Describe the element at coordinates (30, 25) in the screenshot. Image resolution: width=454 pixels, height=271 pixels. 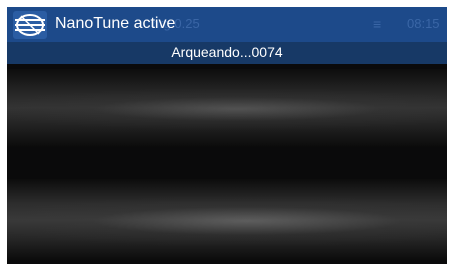
I see `nanotune-logo-icon` at that location.